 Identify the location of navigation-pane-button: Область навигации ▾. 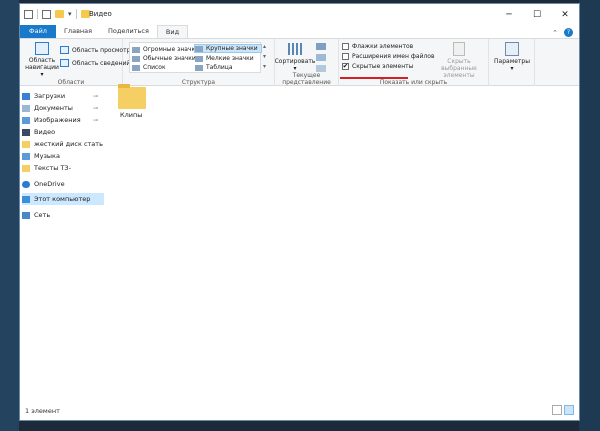
(42, 60).